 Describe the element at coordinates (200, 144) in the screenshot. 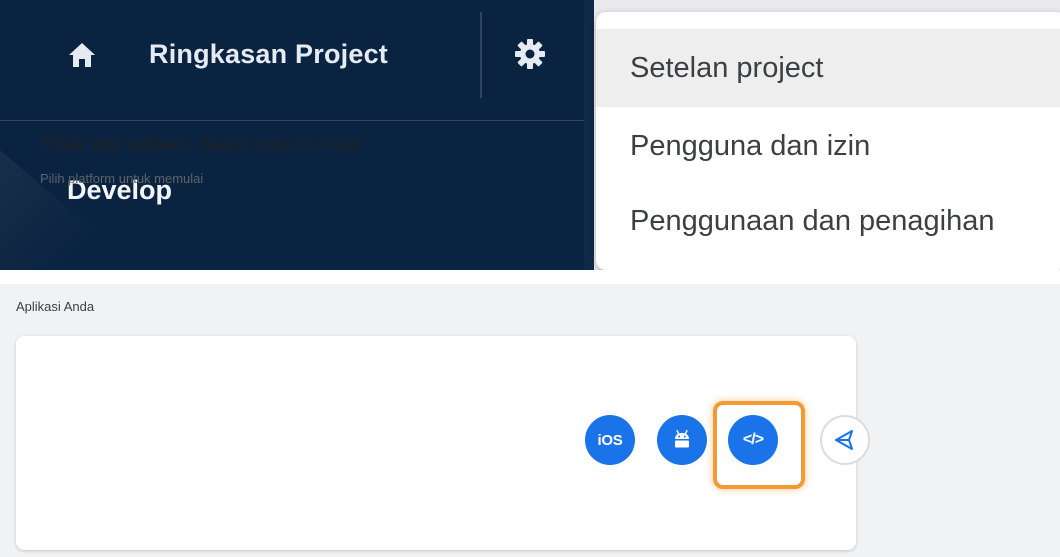

I see `empty-apps-title: Tidak ada aplikasi dalam project Anda` at that location.